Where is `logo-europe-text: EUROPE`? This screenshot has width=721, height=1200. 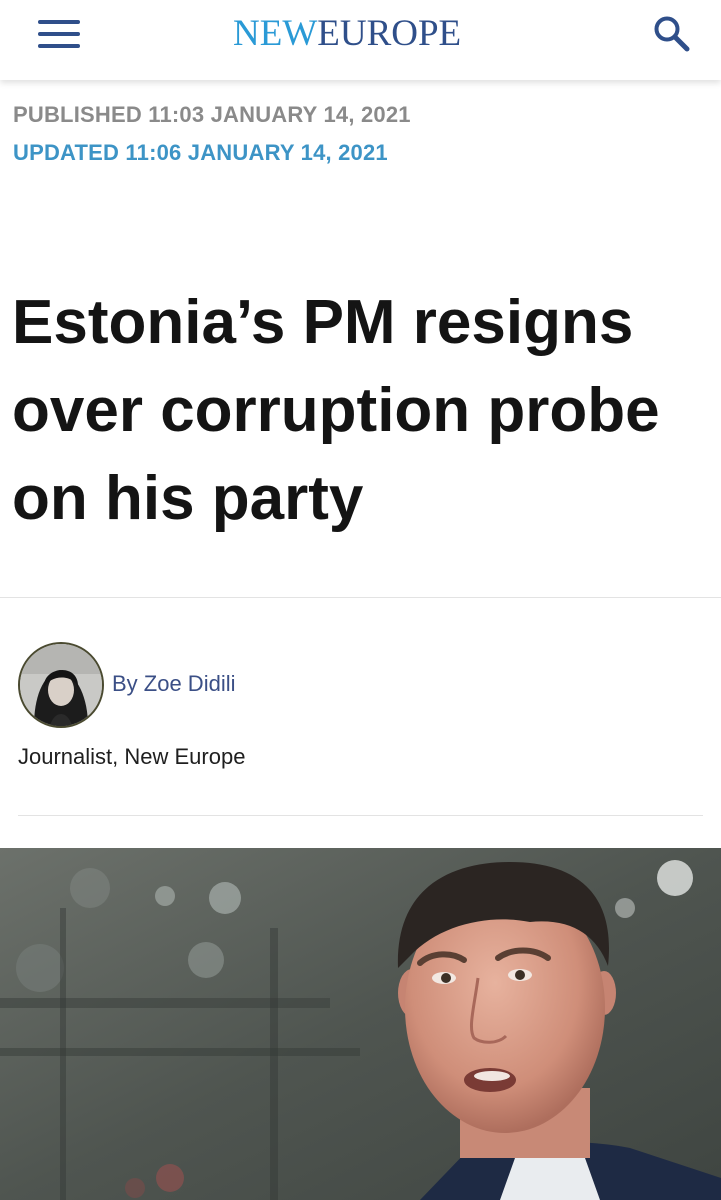
logo-europe-text: EUROPE is located at coordinates (389, 33).